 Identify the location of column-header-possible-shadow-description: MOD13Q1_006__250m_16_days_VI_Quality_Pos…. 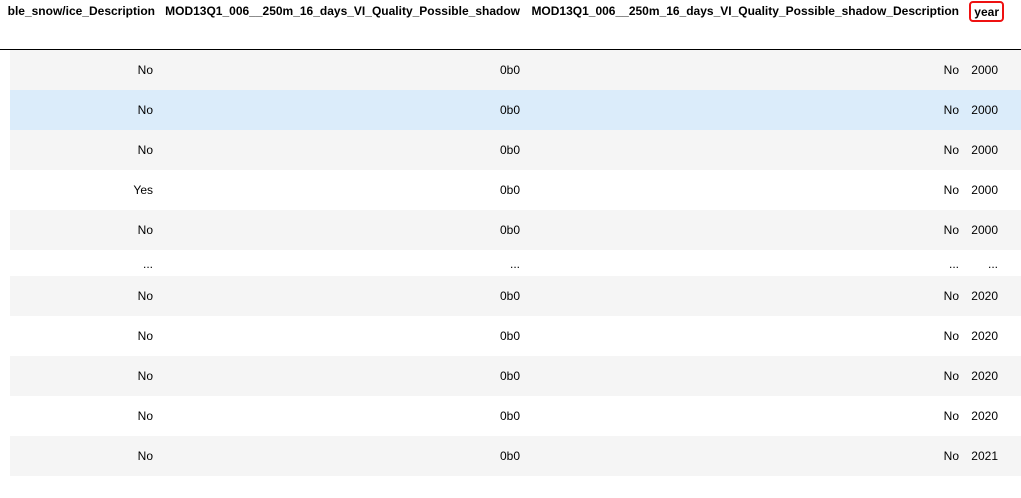
(745, 11).